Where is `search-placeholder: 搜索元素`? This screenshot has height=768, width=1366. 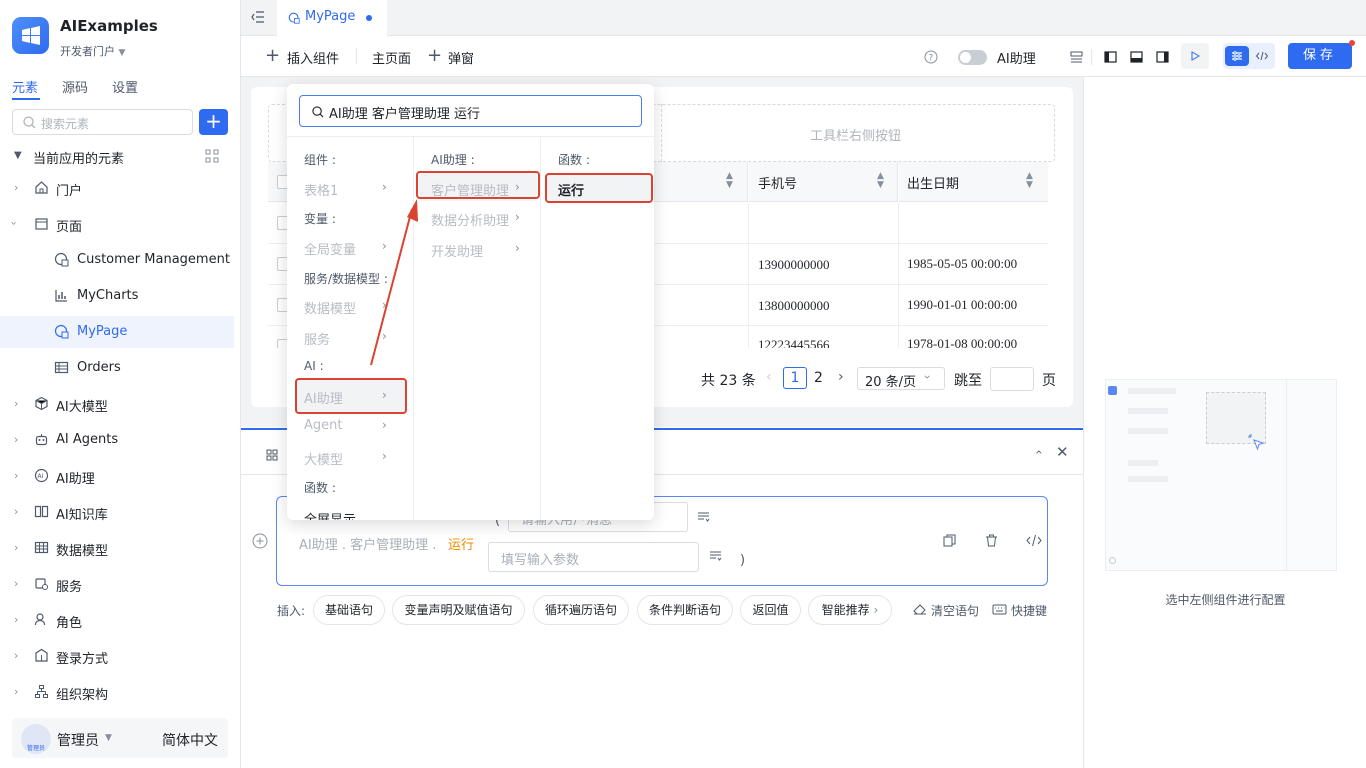 search-placeholder: 搜索元素 is located at coordinates (65, 124).